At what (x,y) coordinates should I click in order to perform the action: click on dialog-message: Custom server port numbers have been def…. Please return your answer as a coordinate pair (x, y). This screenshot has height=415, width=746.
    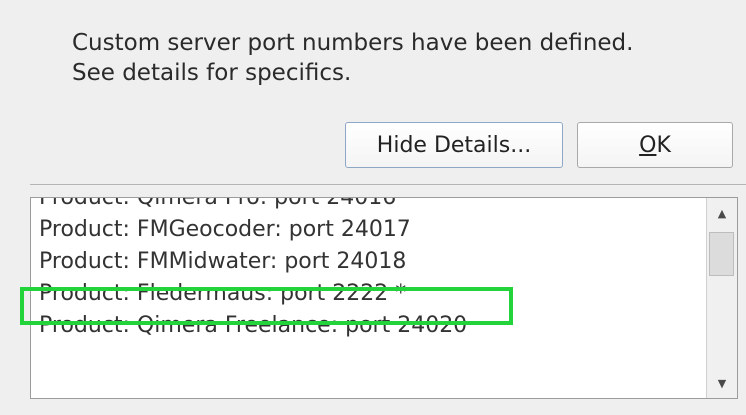
    Looking at the image, I should click on (407, 58).